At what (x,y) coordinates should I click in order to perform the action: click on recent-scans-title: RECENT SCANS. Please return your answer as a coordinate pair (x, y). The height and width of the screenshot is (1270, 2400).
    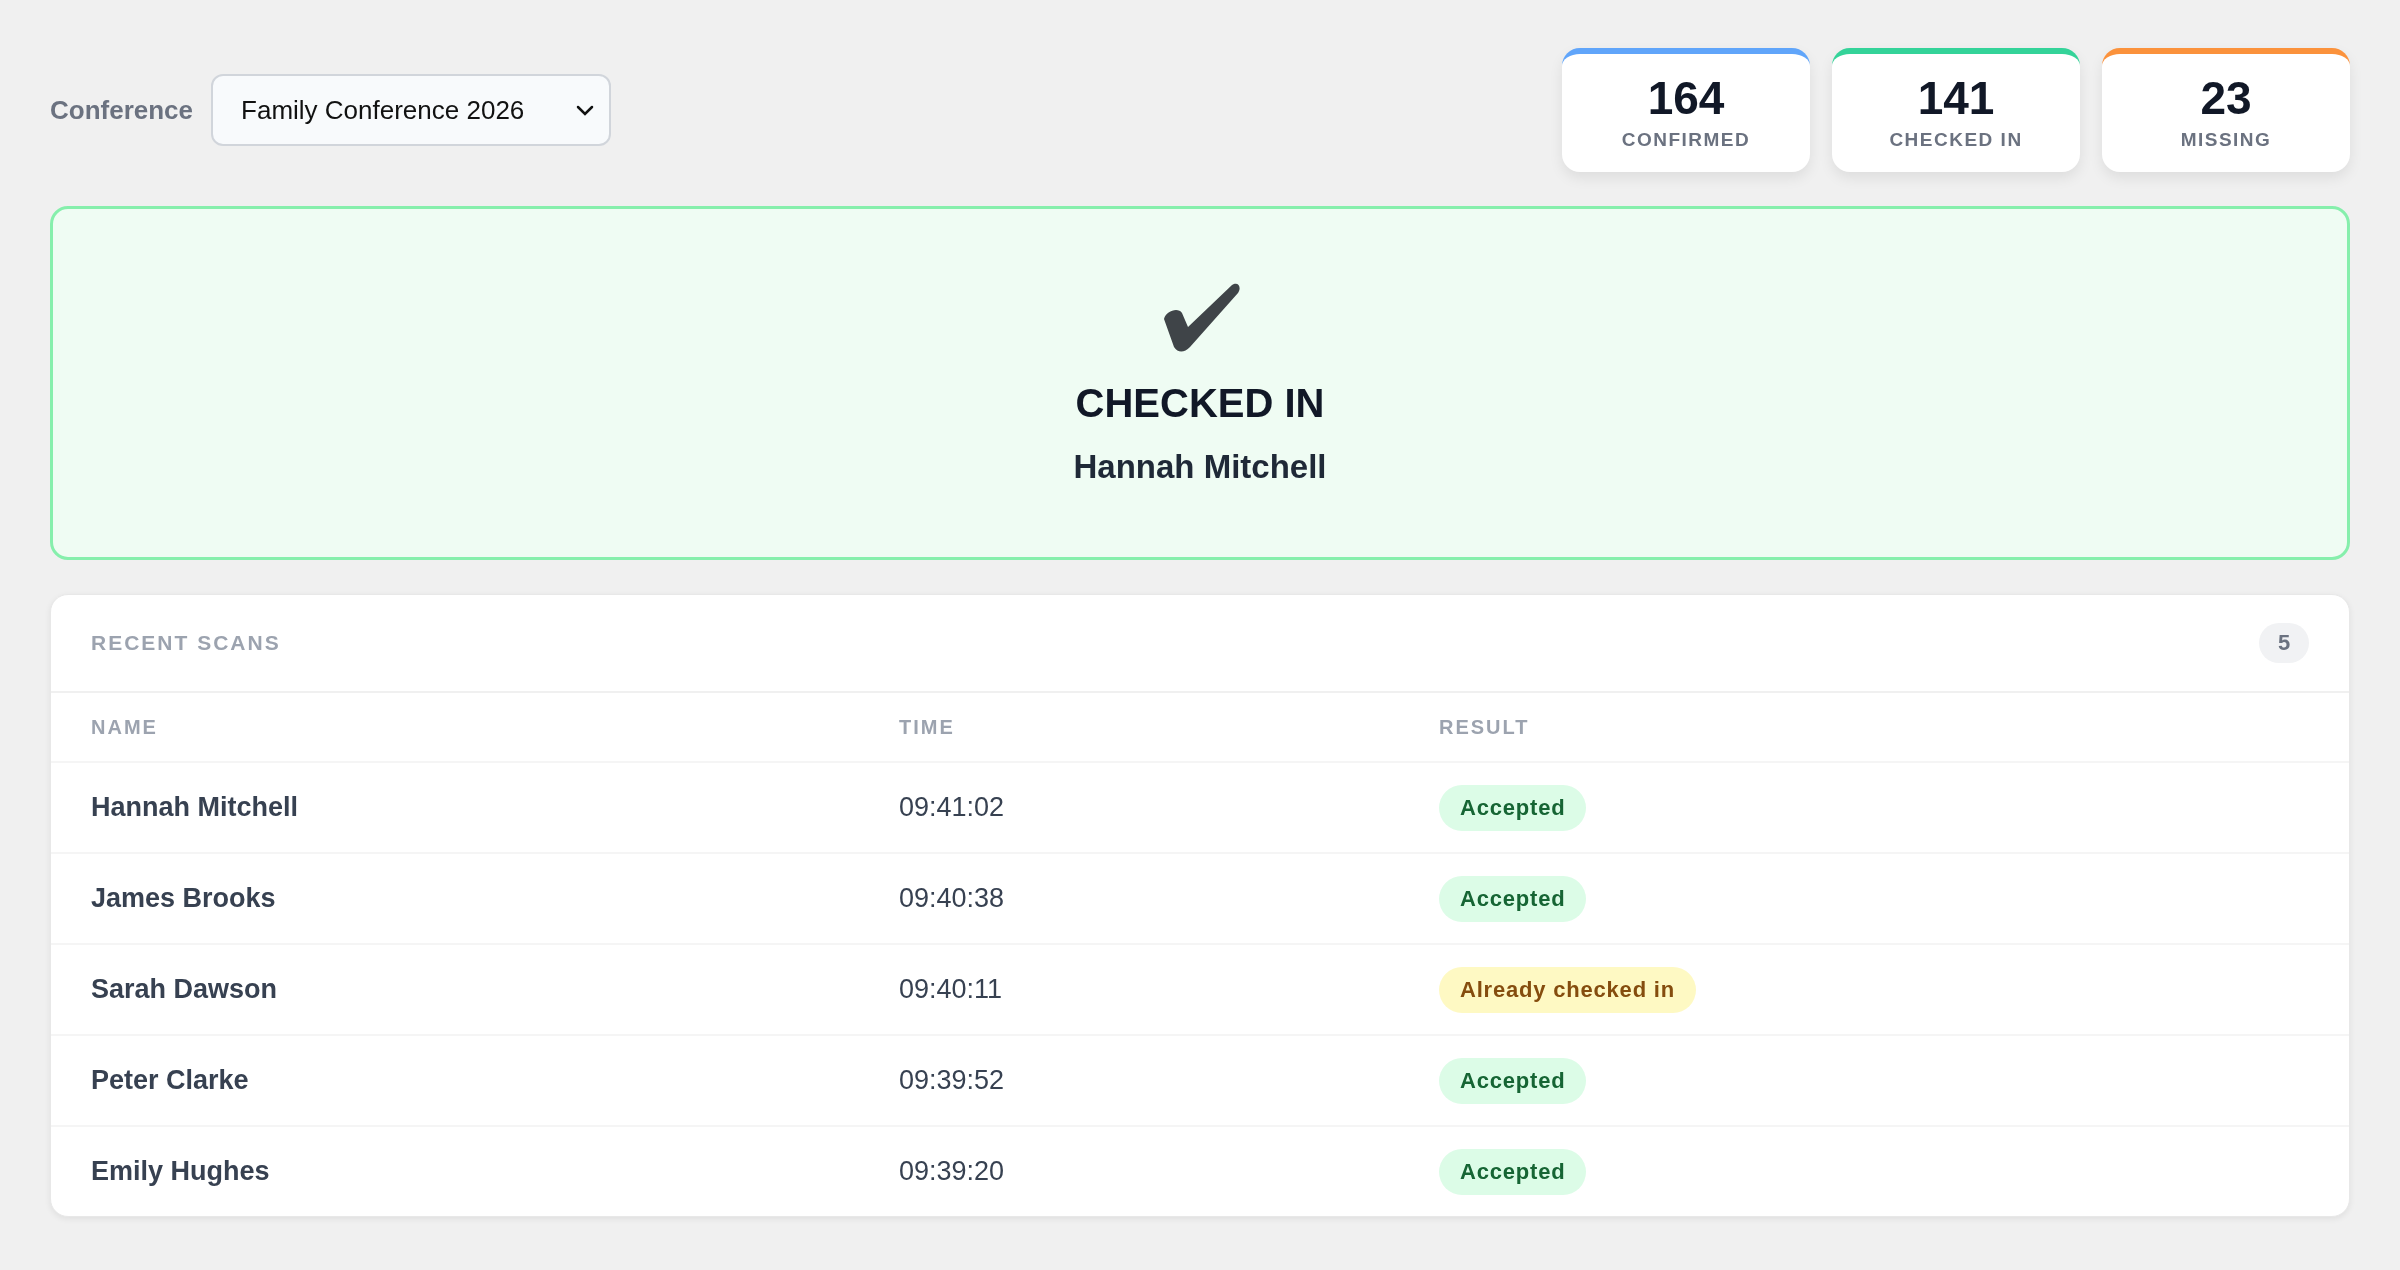
    Looking at the image, I should click on (186, 643).